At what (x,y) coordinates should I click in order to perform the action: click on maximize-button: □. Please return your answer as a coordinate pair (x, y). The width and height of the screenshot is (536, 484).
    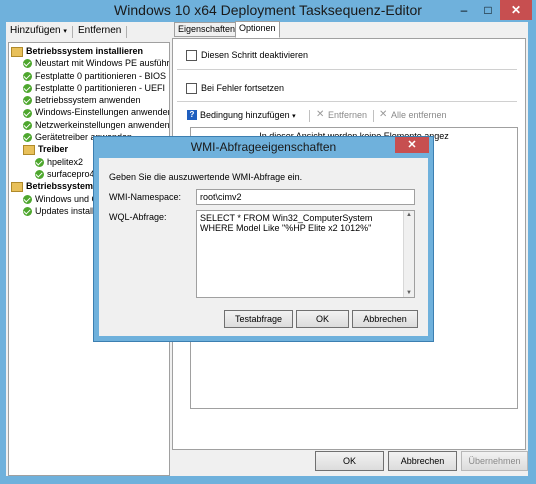
    Looking at the image, I should click on (488, 10).